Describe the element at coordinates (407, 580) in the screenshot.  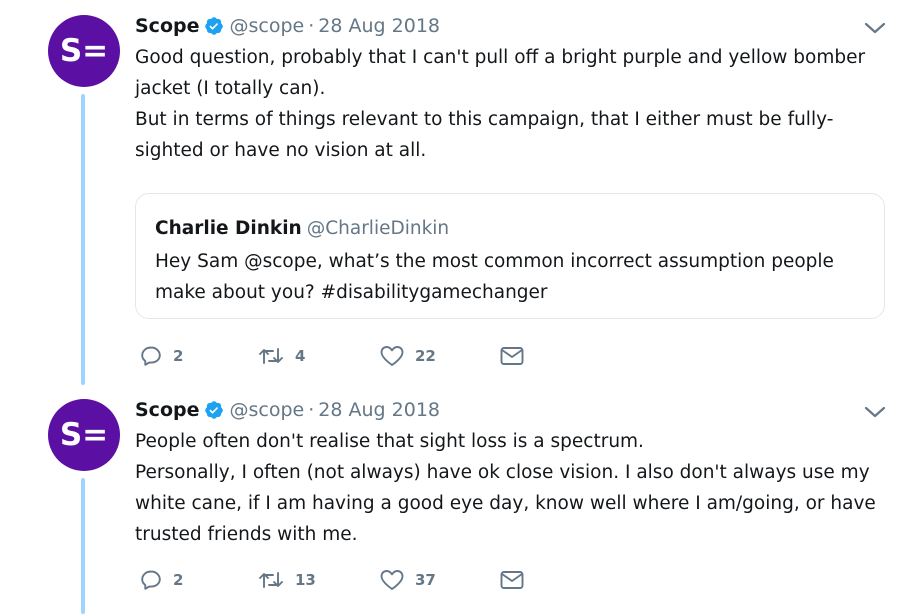
I see `like-button: 37` at that location.